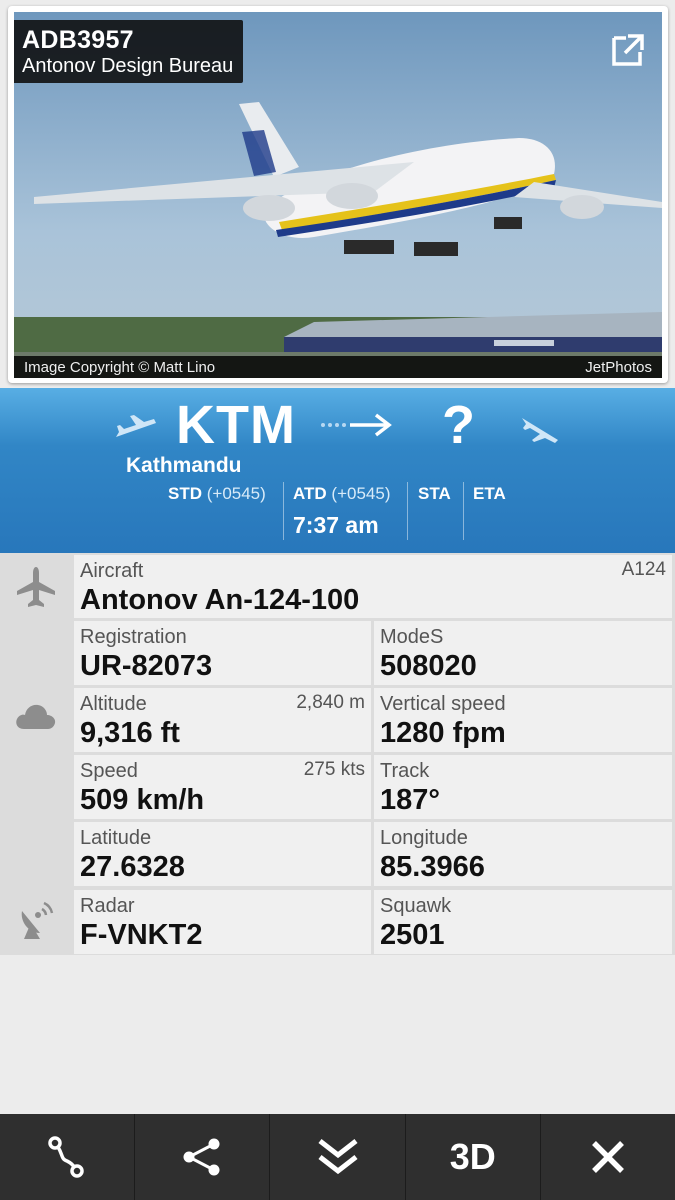 This screenshot has width=675, height=1200. I want to click on vertical-speed-cell: Vertical speed 1280 fpm, so click(523, 720).